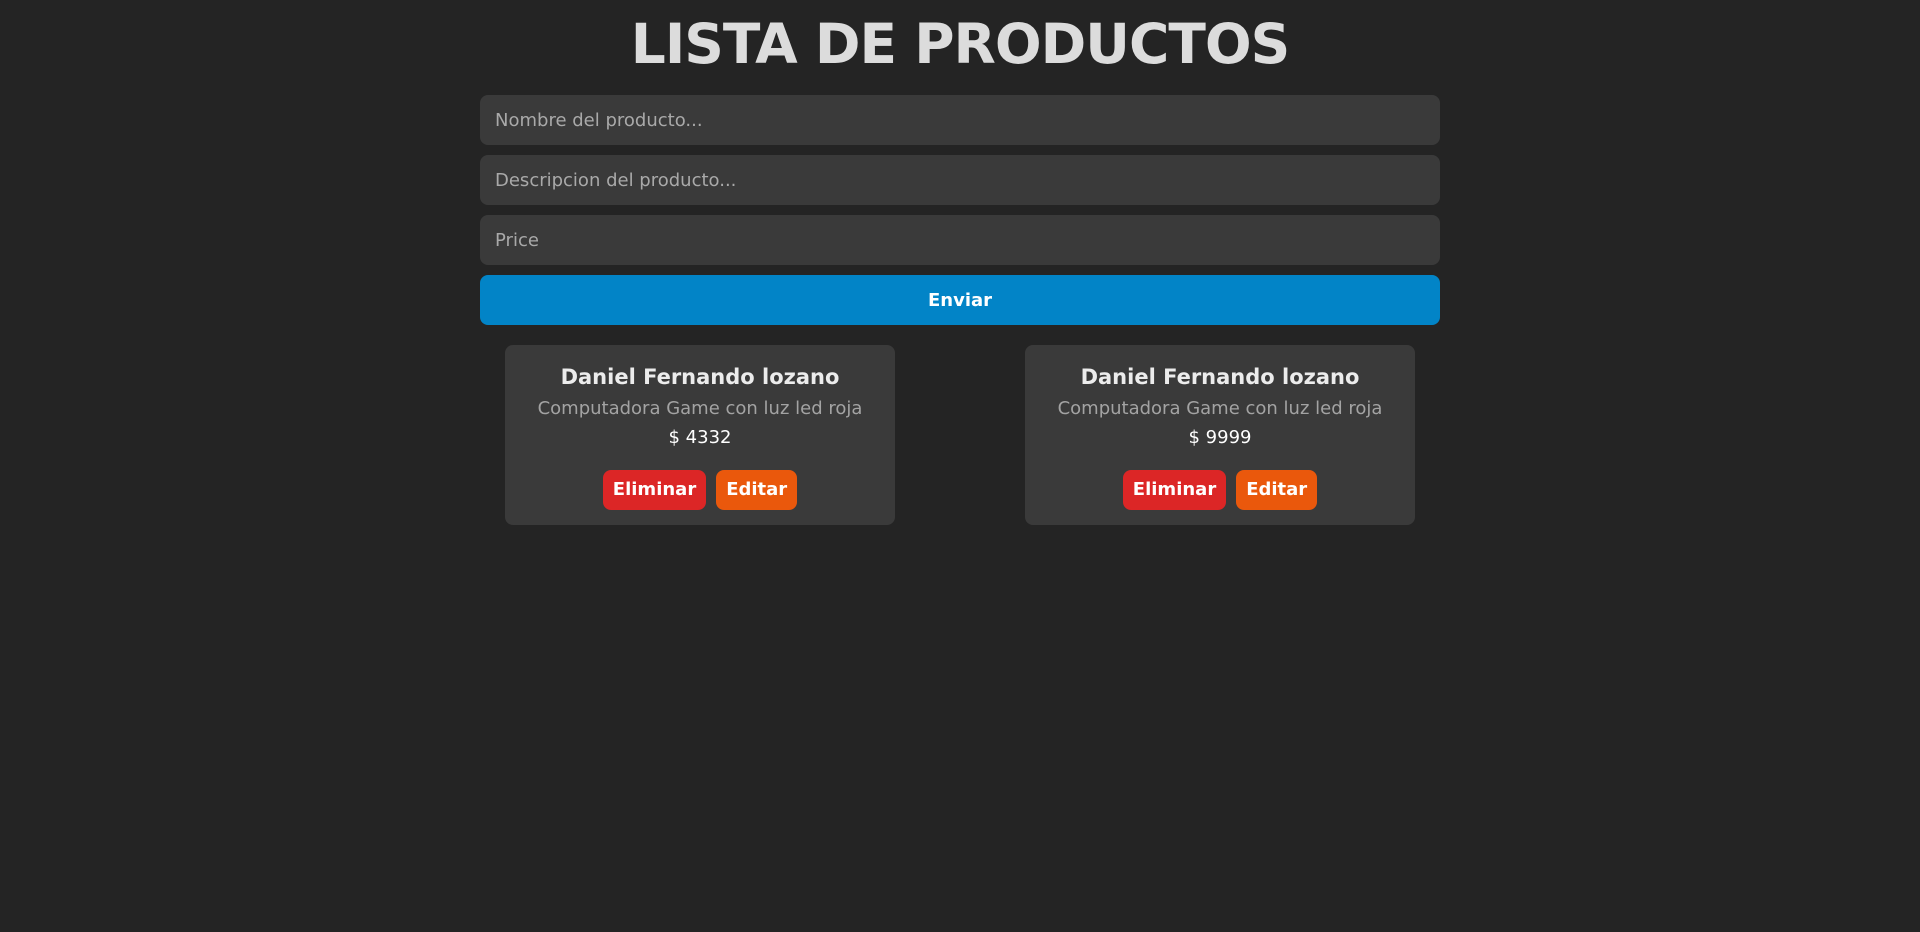 The height and width of the screenshot is (932, 1920). Describe the element at coordinates (960, 120) in the screenshot. I see `product-name-input` at that location.